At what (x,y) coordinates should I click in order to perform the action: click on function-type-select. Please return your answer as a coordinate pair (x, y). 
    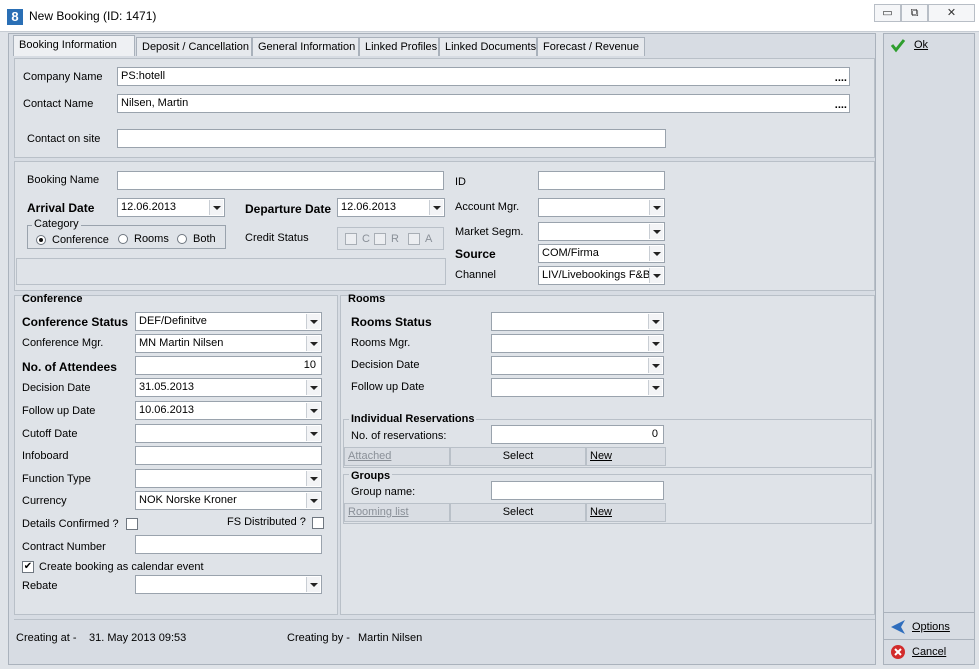
    Looking at the image, I should click on (228, 478).